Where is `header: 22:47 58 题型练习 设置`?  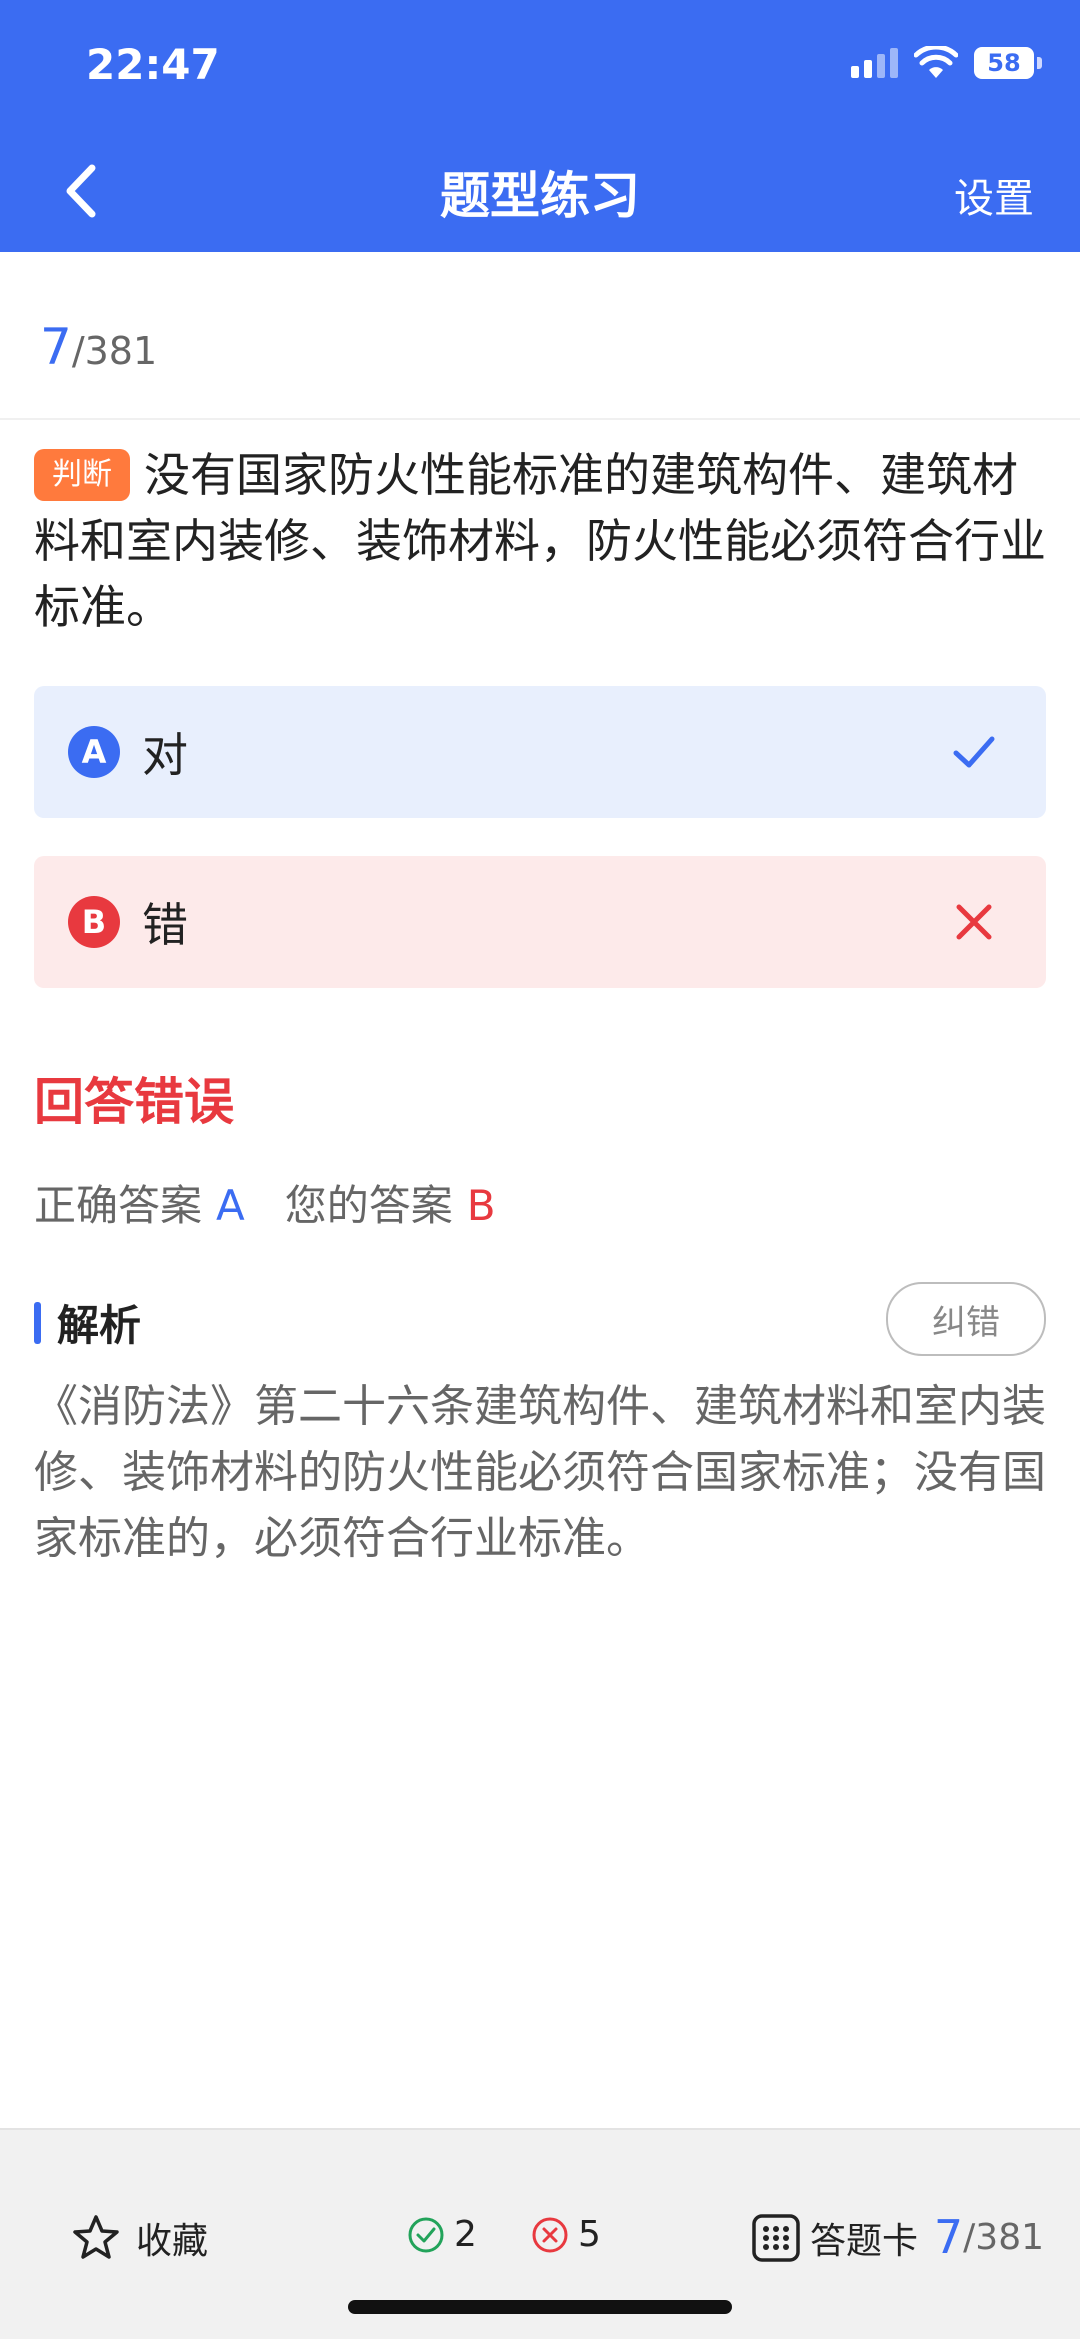
header: 22:47 58 题型练习 设置 is located at coordinates (540, 126).